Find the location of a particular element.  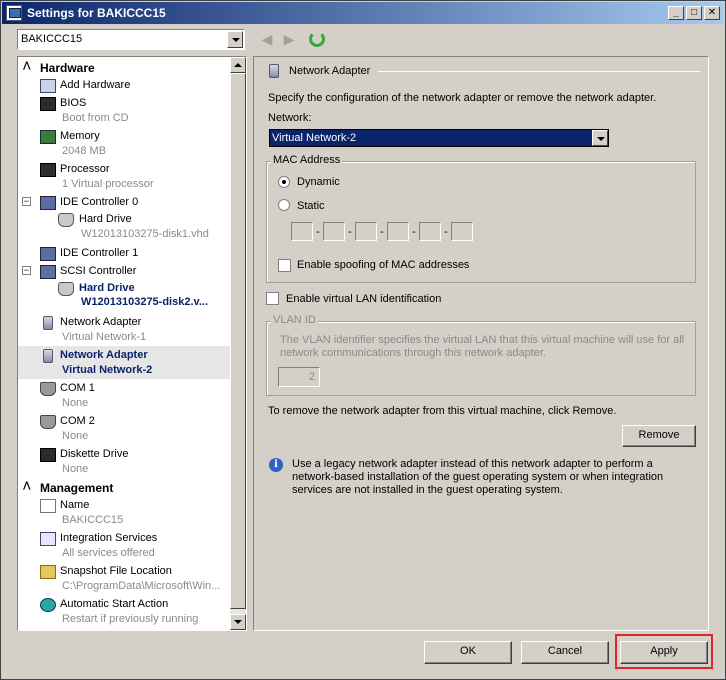

window-title: Settings for BAKICCC15 is located at coordinates (96, 13).